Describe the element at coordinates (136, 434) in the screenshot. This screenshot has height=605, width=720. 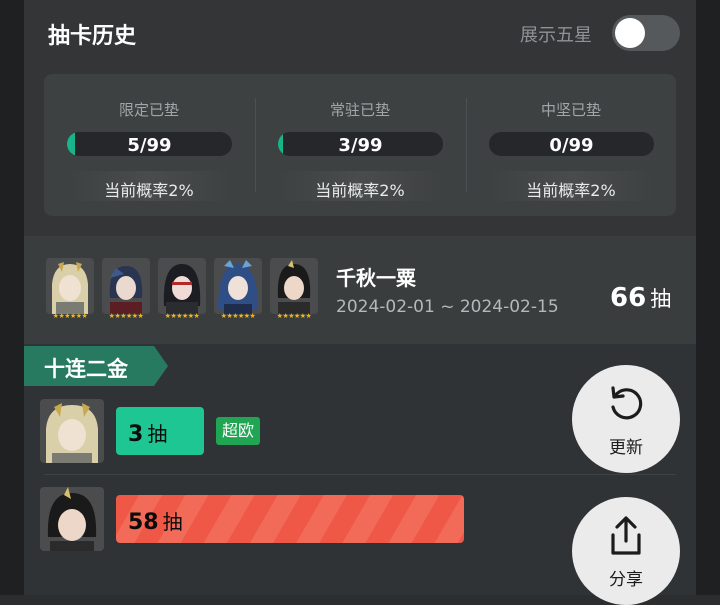
I see `pull-count: 3` at that location.